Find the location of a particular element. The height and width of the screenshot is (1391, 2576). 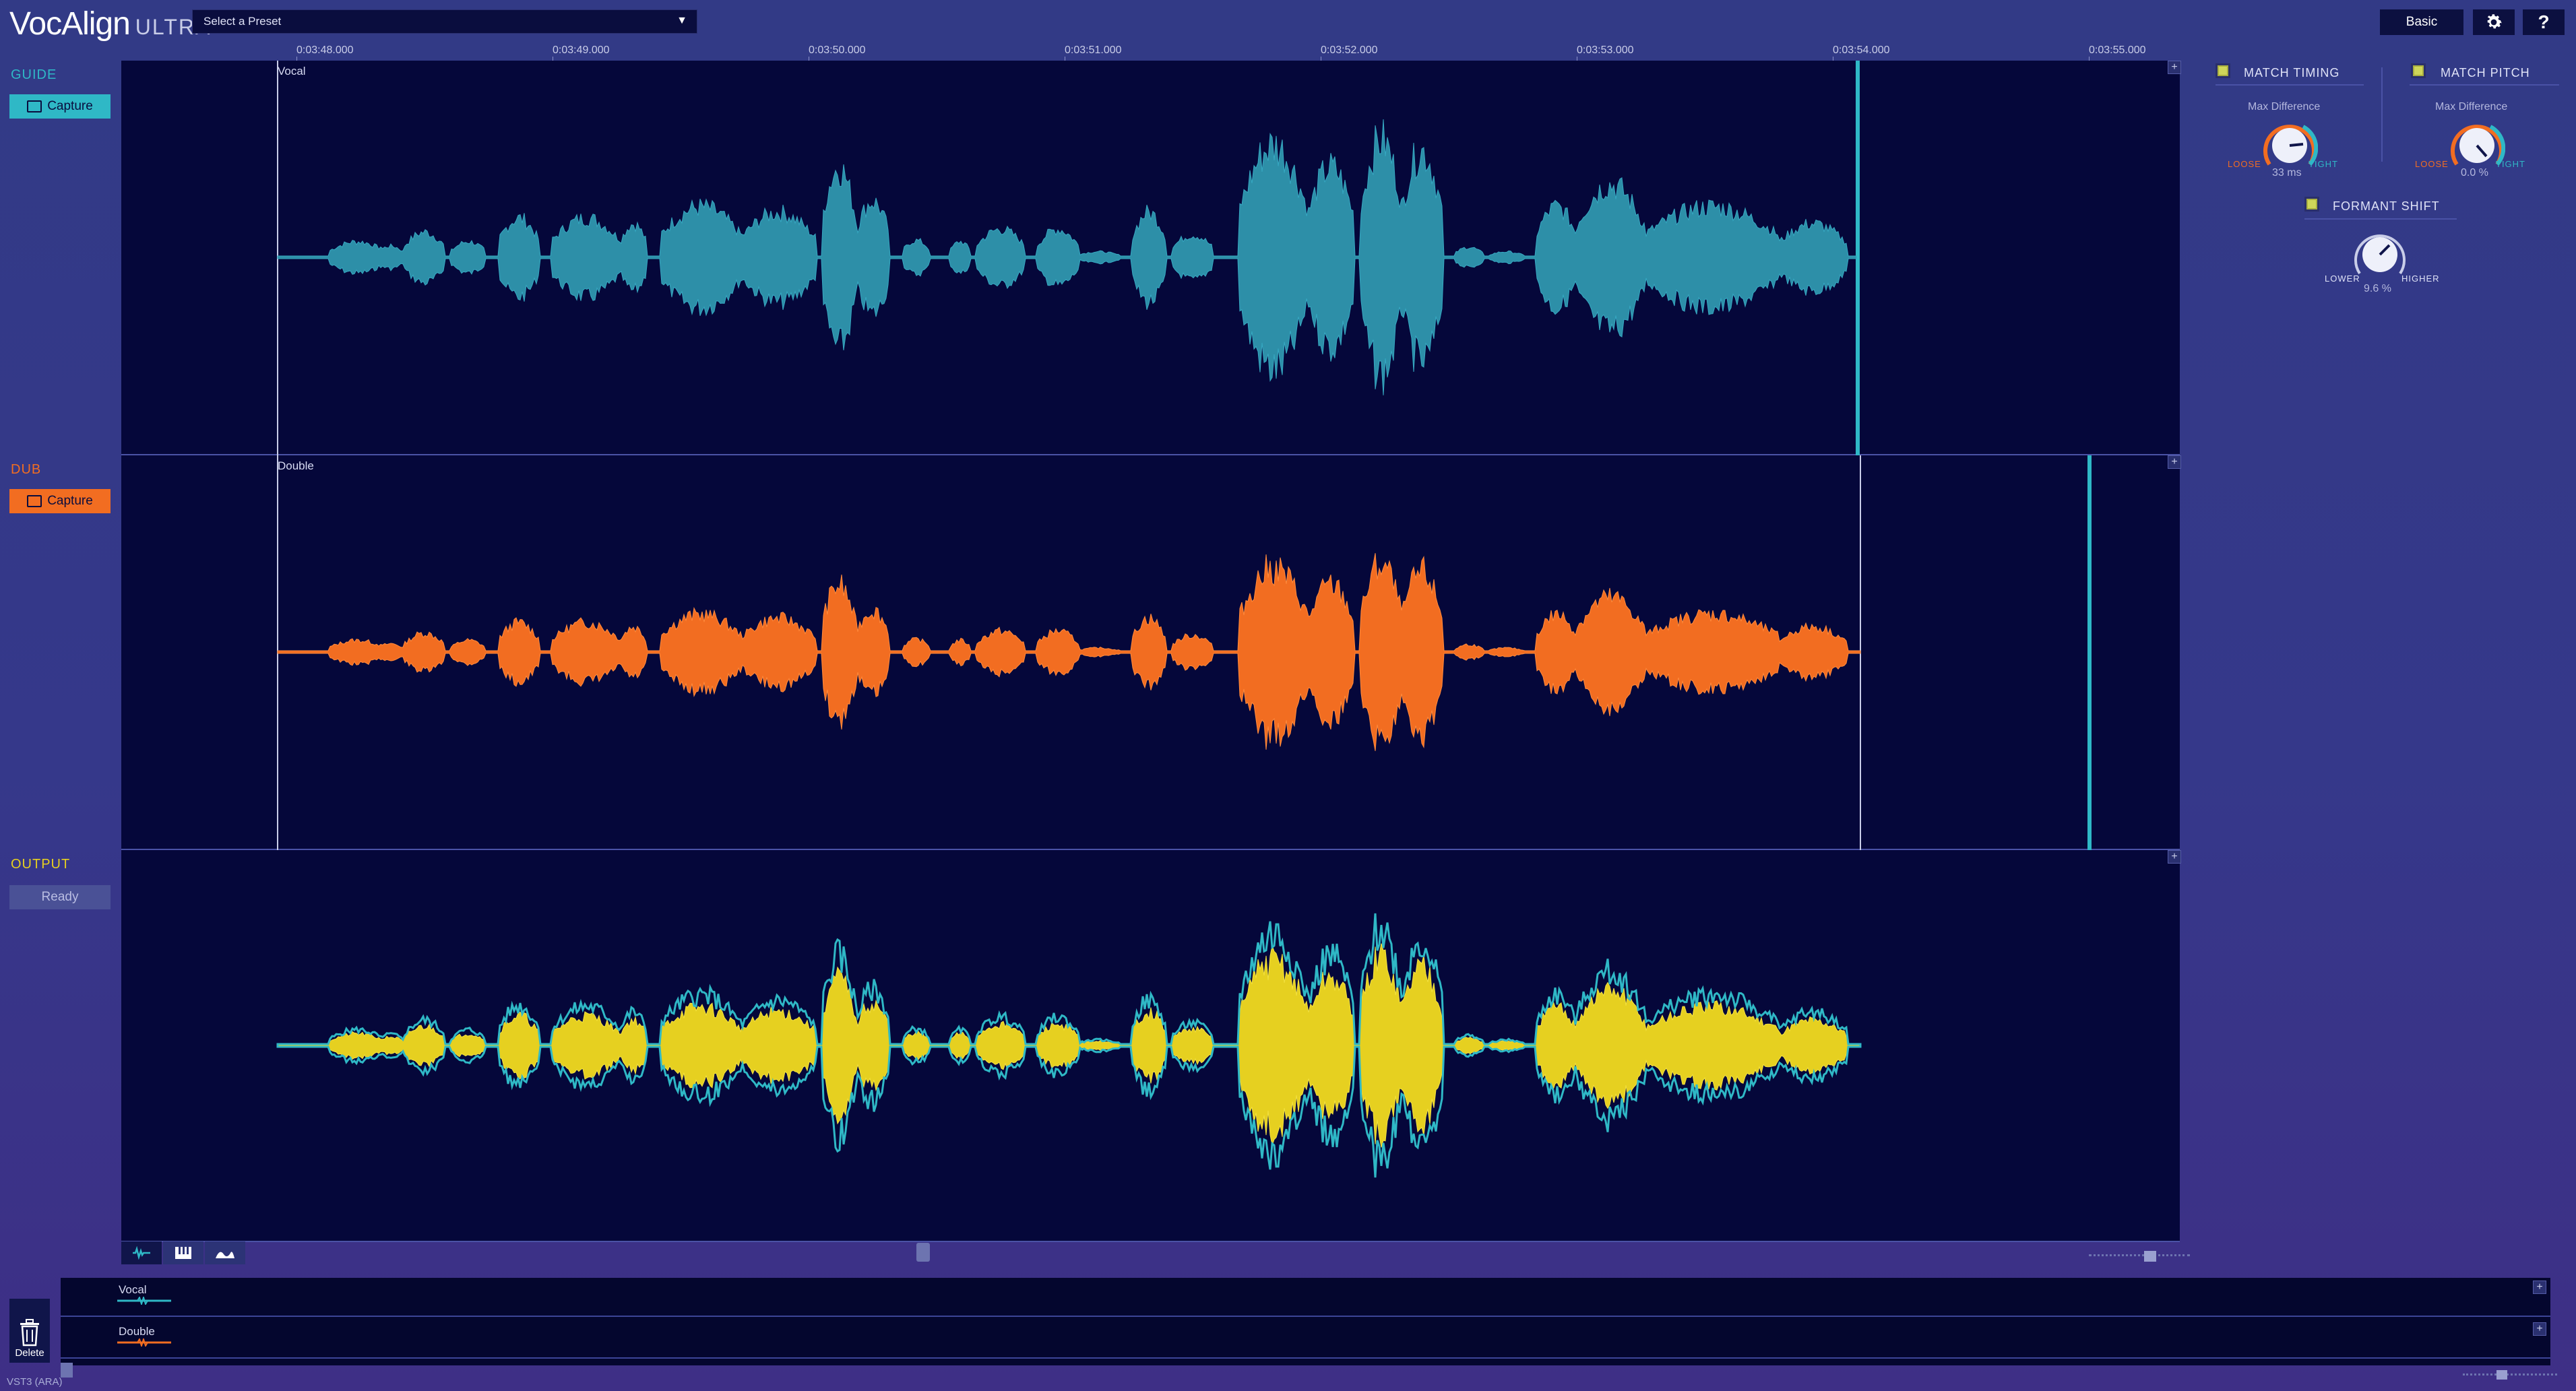

timeline-tick: 0:03:53.000 is located at coordinates (1605, 53).